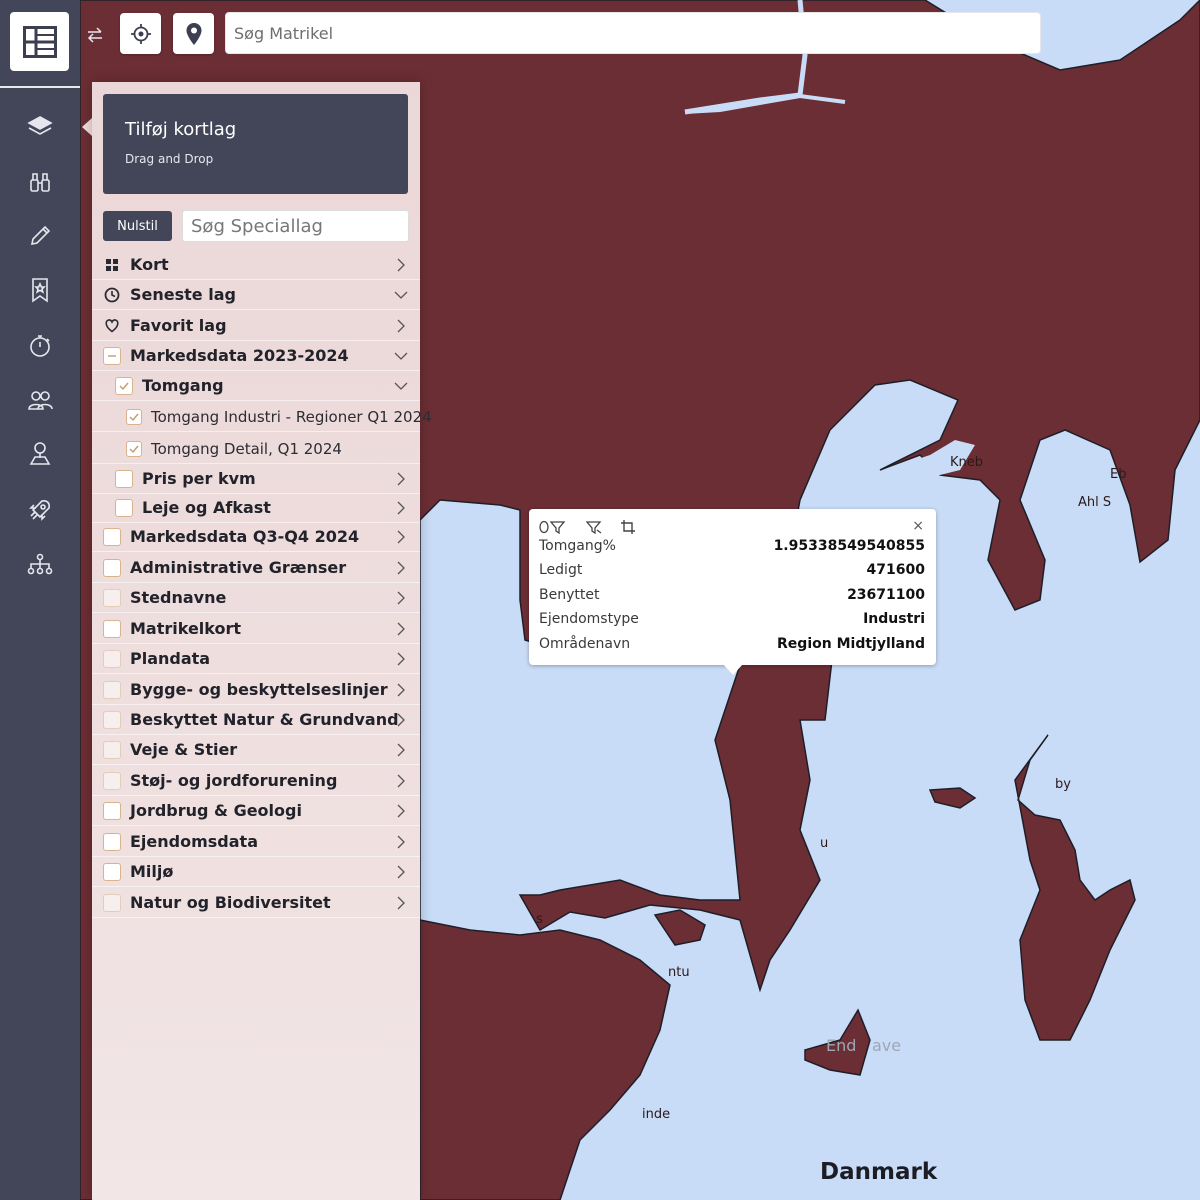 The width and height of the screenshot is (1200, 1200). Describe the element at coordinates (256, 326) in the screenshot. I see `layer-row-favorit-lag: Favorit lag` at that location.